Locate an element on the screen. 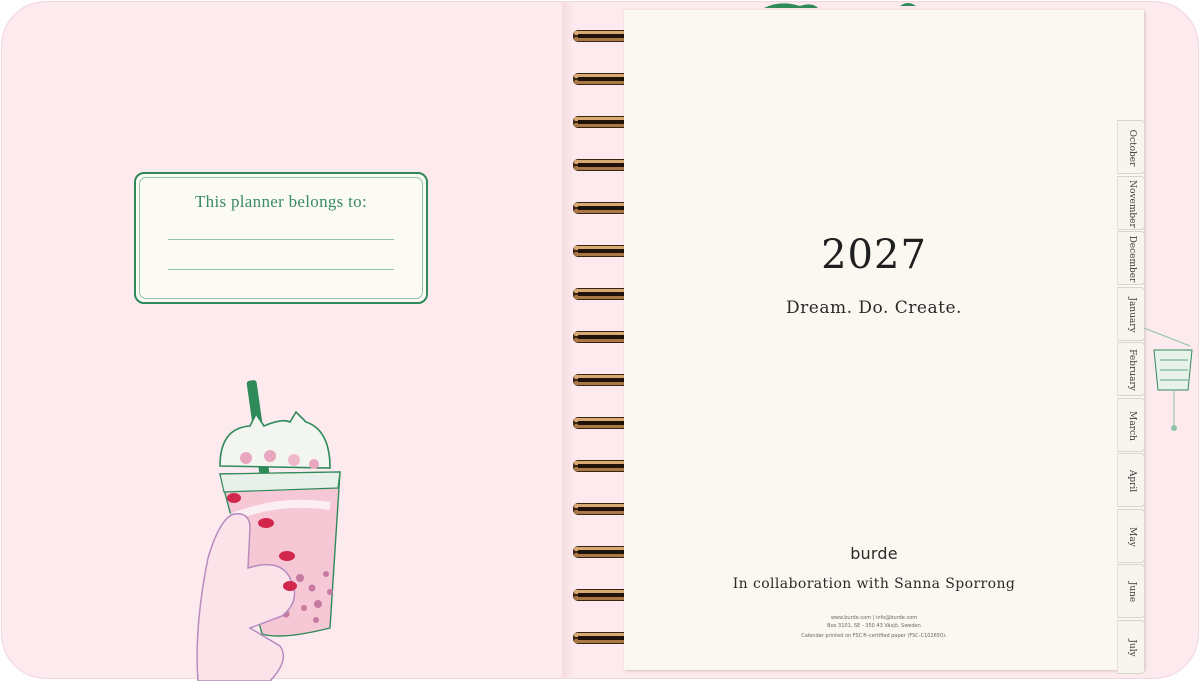 This screenshot has width=1200, height=681. month-tab-october: October is located at coordinates (1131, 147).